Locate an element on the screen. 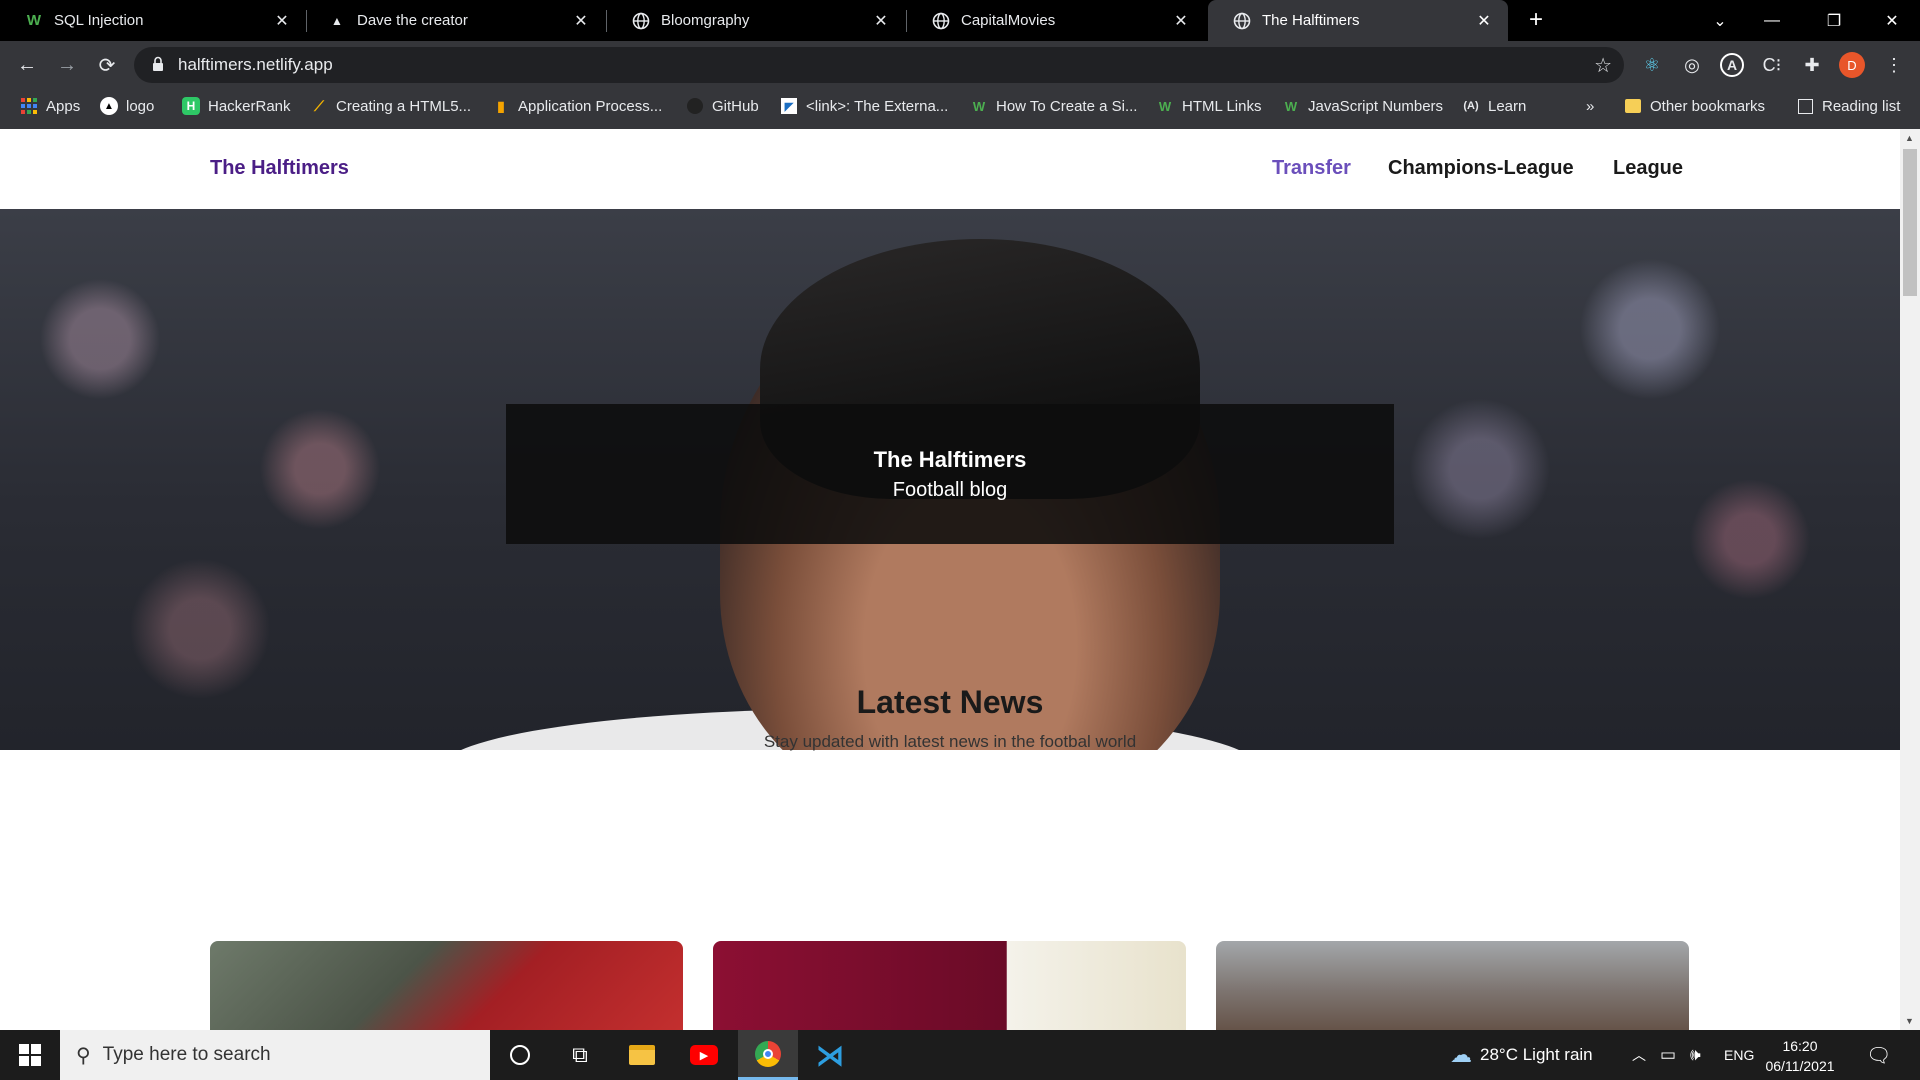 The height and width of the screenshot is (1080, 1920). file-explorer-icon is located at coordinates (642, 1055).